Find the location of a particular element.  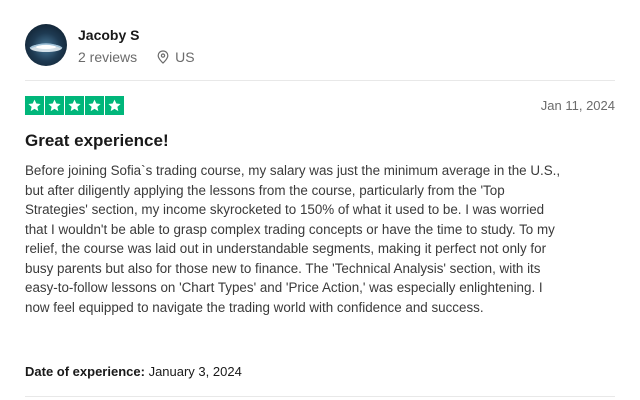

reviewer-name: Jacoby S is located at coordinates (136, 35).